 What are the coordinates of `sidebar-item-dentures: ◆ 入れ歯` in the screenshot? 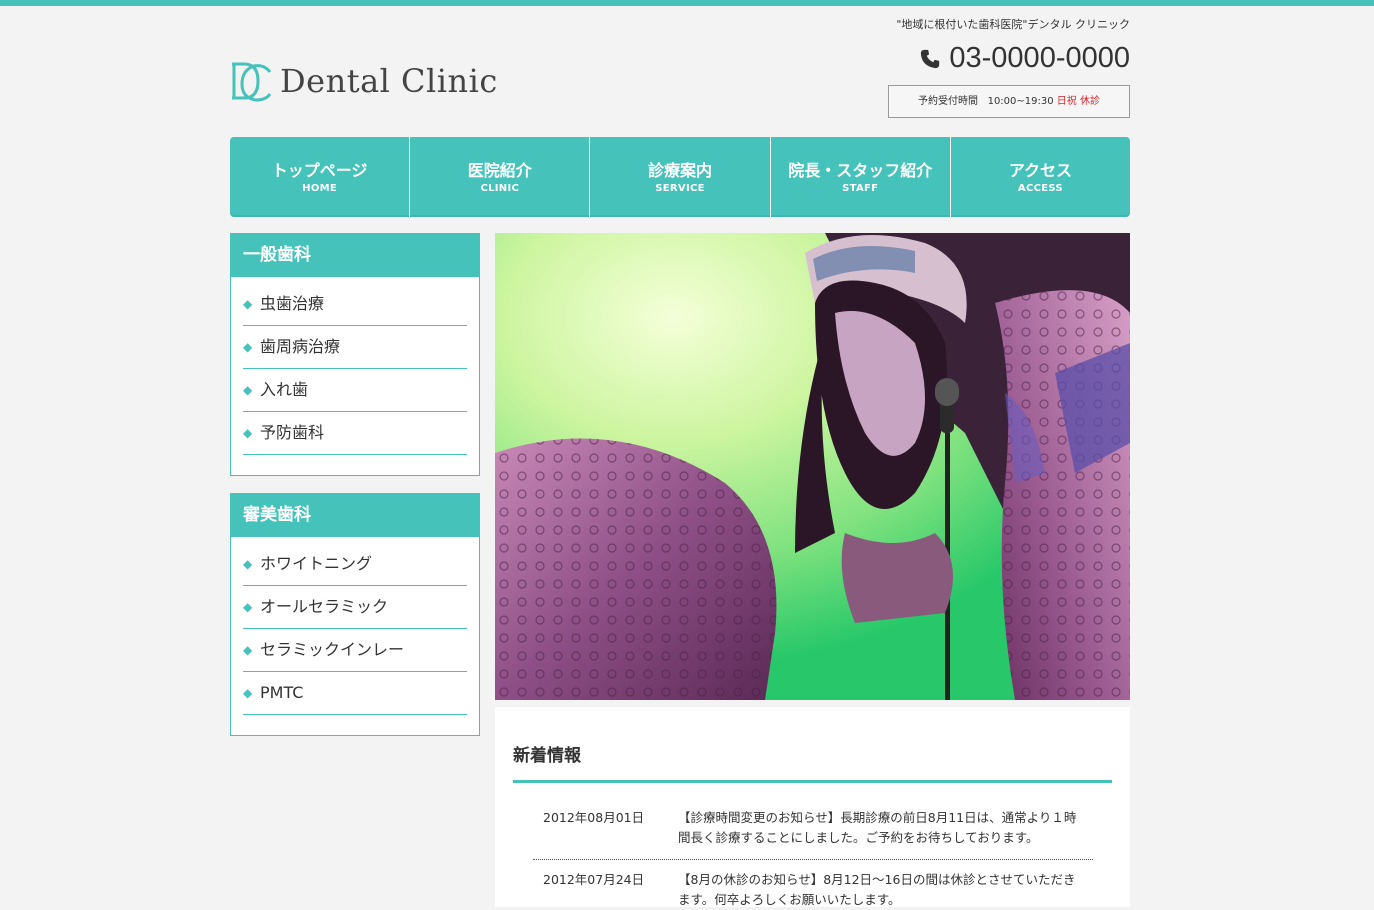 It's located at (355, 390).